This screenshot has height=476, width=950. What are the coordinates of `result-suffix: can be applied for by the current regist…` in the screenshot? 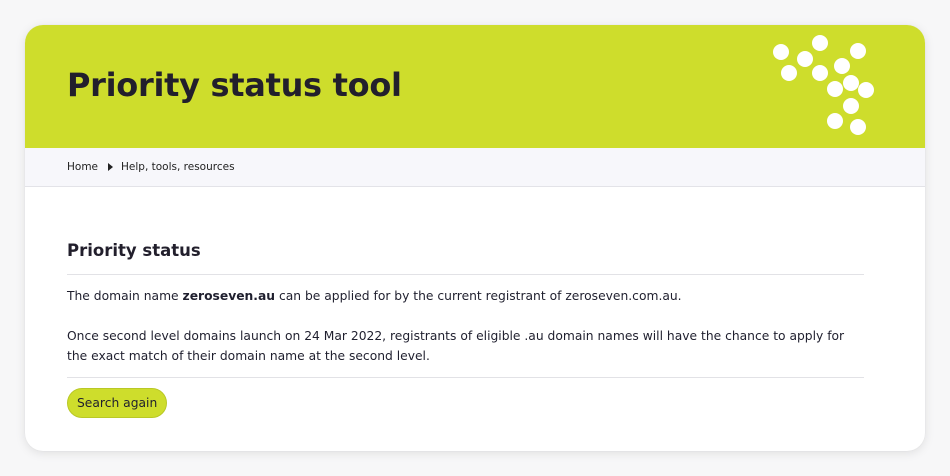 It's located at (478, 296).